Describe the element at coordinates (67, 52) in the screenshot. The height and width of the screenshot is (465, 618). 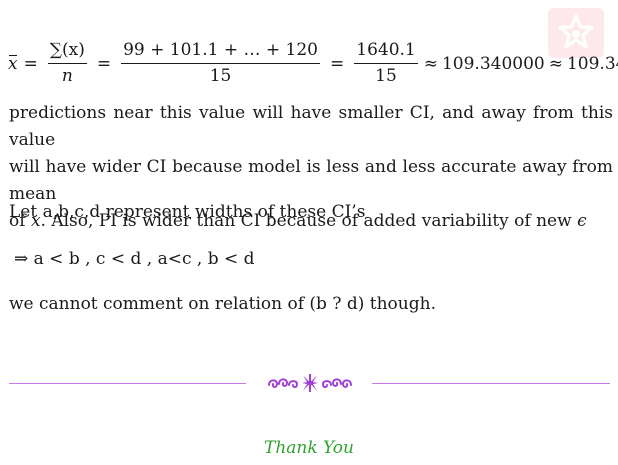
I see `fraction-numerator: ∑(x)` at that location.